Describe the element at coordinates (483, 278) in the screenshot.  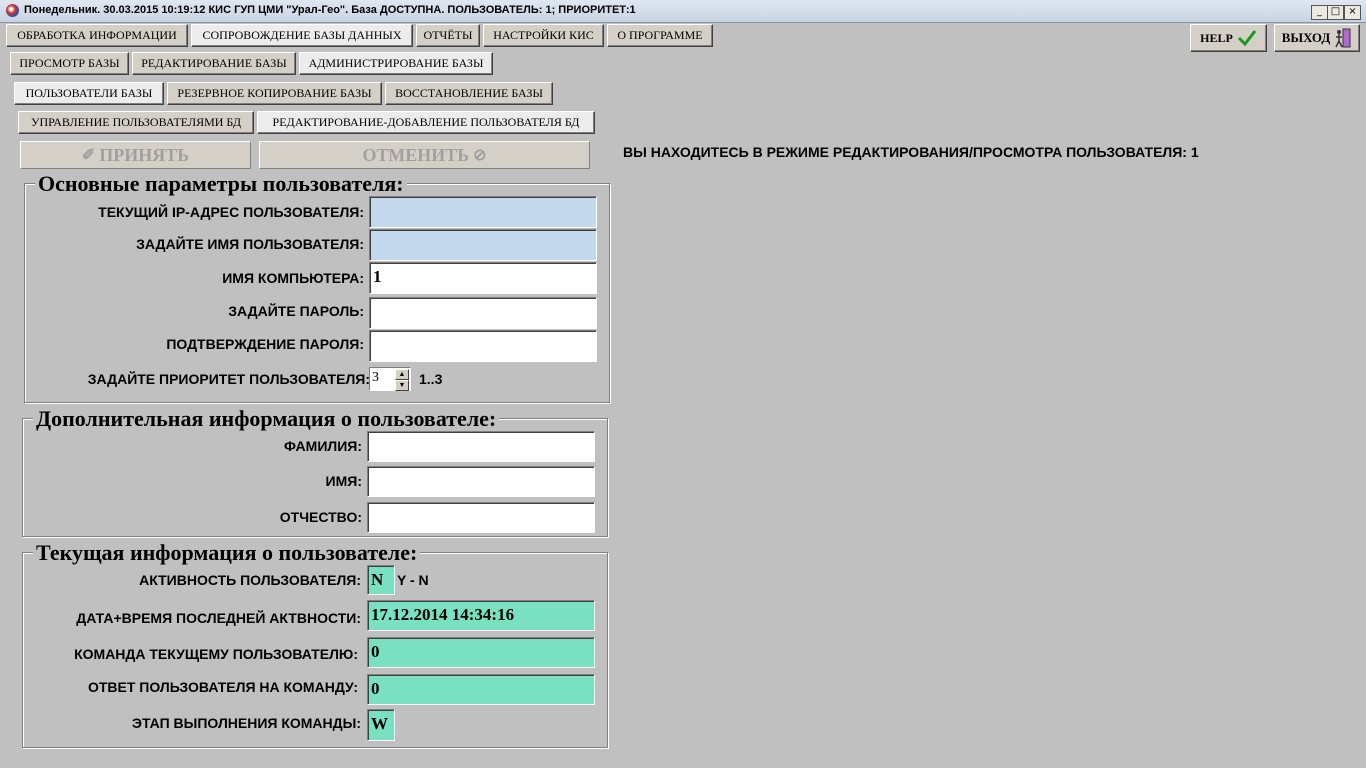
I see `computer-name-field: 1` at that location.